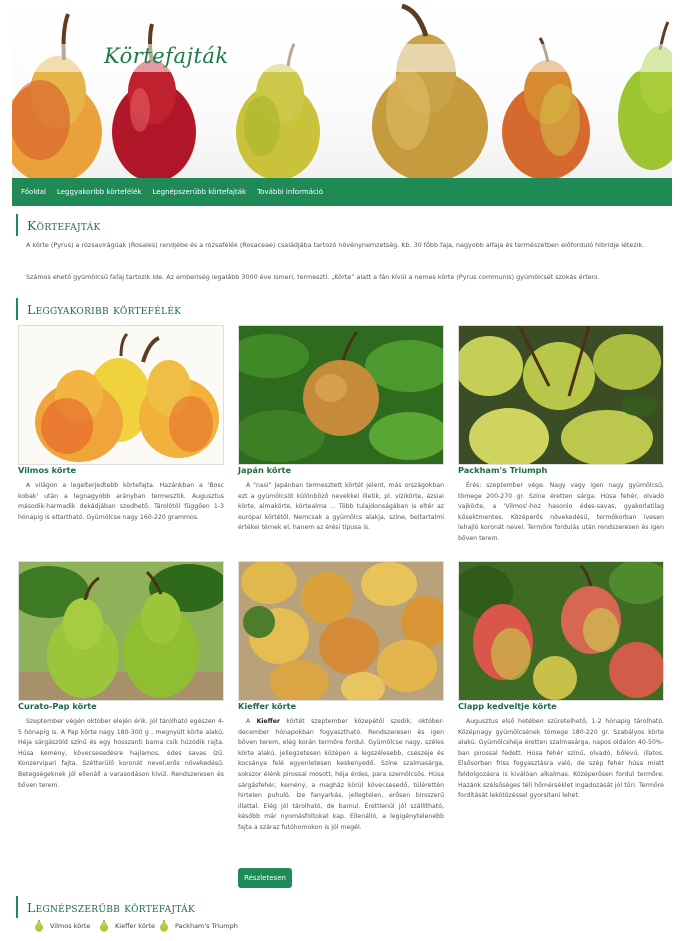 The height and width of the screenshot is (941, 680). Describe the element at coordinates (70, 926) in the screenshot. I see `popular-item-label: Vilmos körte` at that location.